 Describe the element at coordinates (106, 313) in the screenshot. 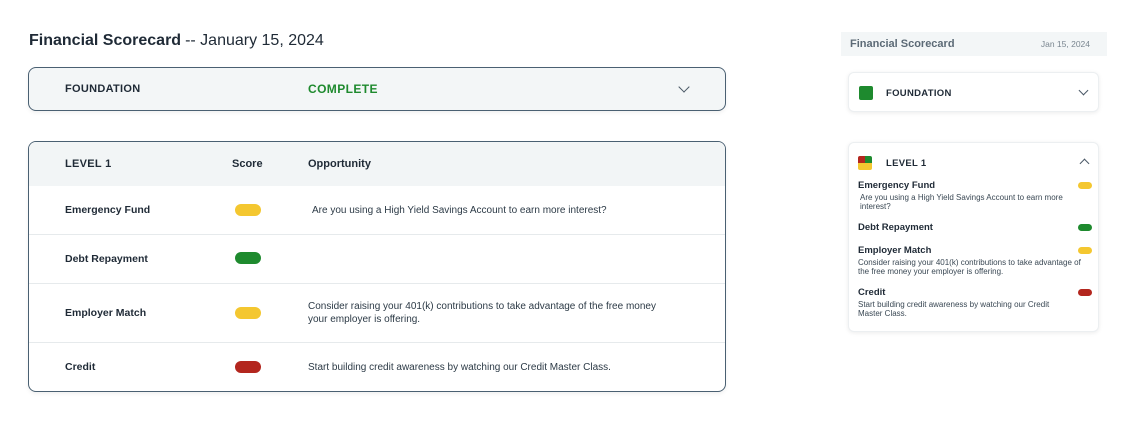

I see `row-name: Employer Match` at that location.